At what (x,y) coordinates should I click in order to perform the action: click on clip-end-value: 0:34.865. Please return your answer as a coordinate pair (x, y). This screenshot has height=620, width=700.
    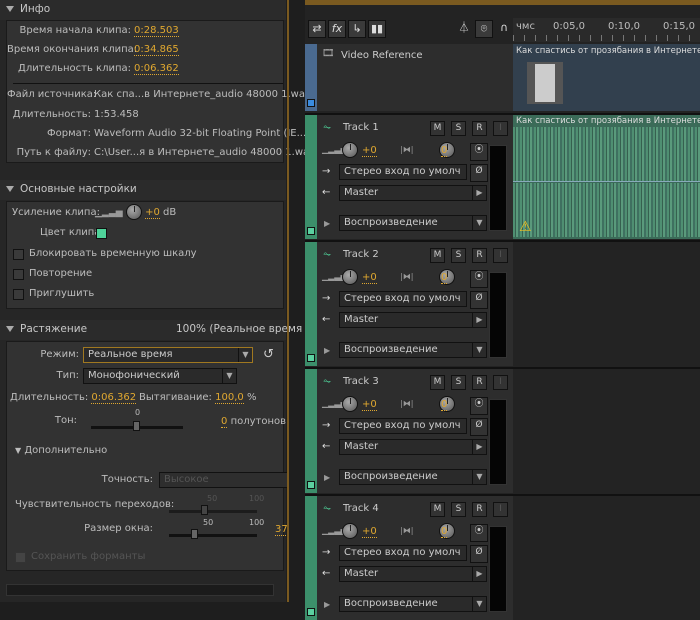
    Looking at the image, I should click on (156, 50).